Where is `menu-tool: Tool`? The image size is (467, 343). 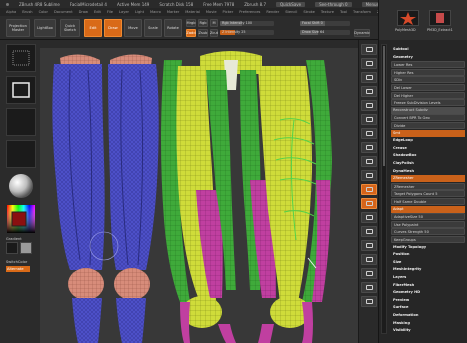
menu-tool: Tool is located at coordinates (343, 12).